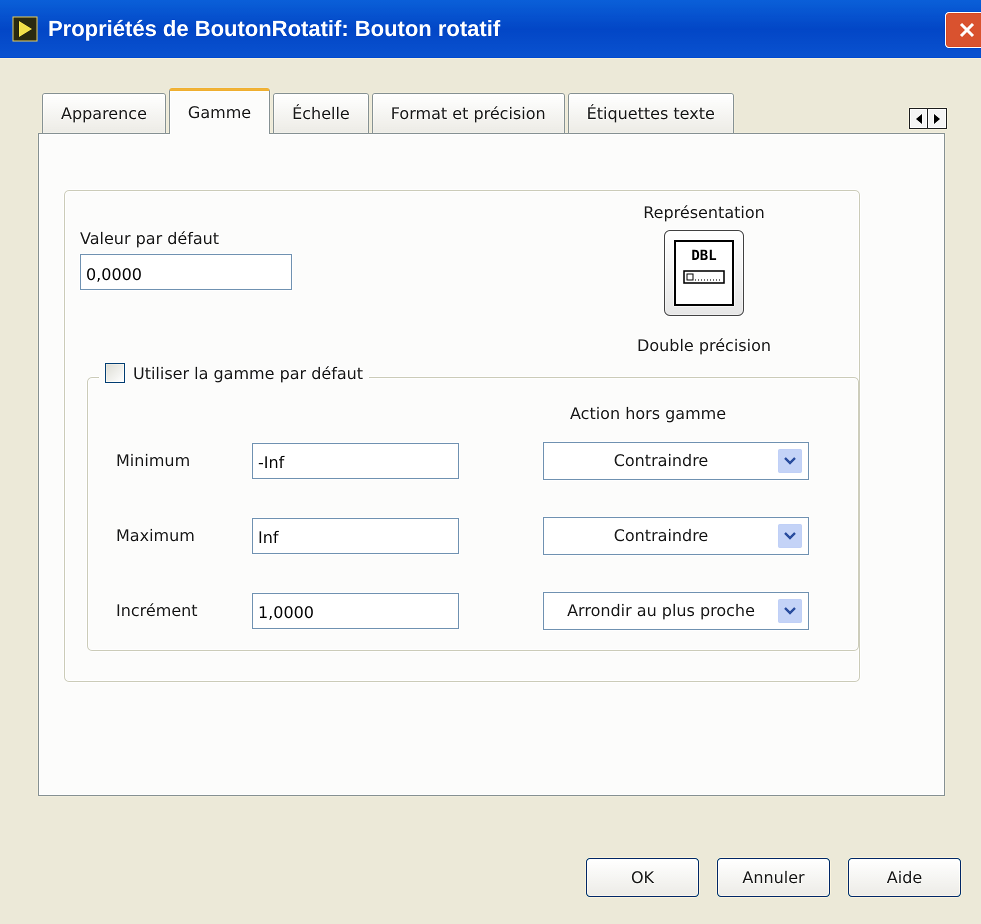 The image size is (981, 924). I want to click on checkbox, so click(115, 373).